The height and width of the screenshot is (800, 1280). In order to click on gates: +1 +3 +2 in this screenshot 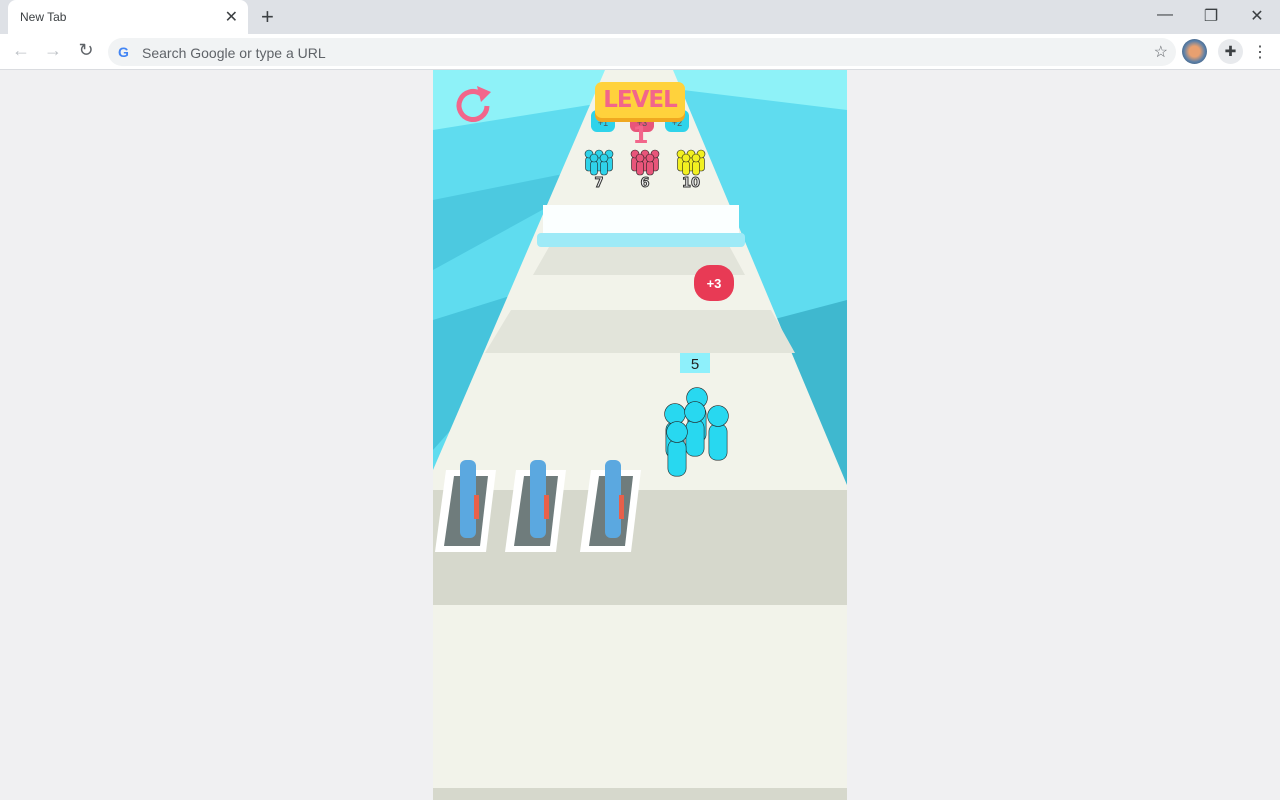, I will do `click(640, 121)`.